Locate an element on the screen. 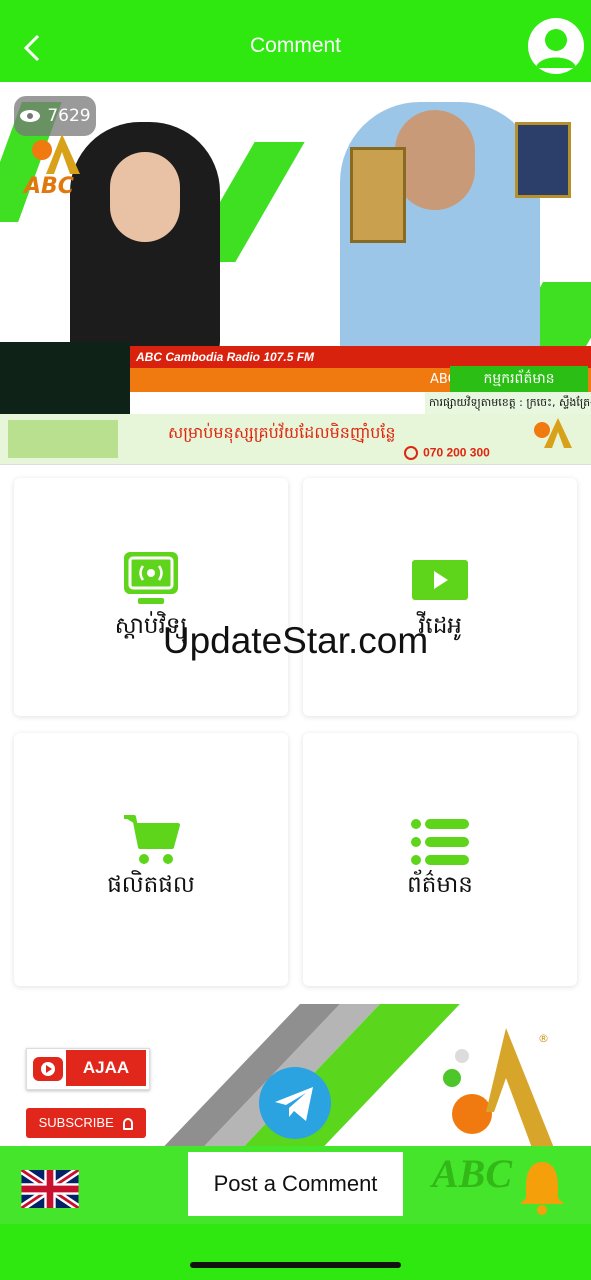 This screenshot has height=1280, width=591. menu-card-label: ស្តាប់វិទ្យុ is located at coordinates (151, 626).